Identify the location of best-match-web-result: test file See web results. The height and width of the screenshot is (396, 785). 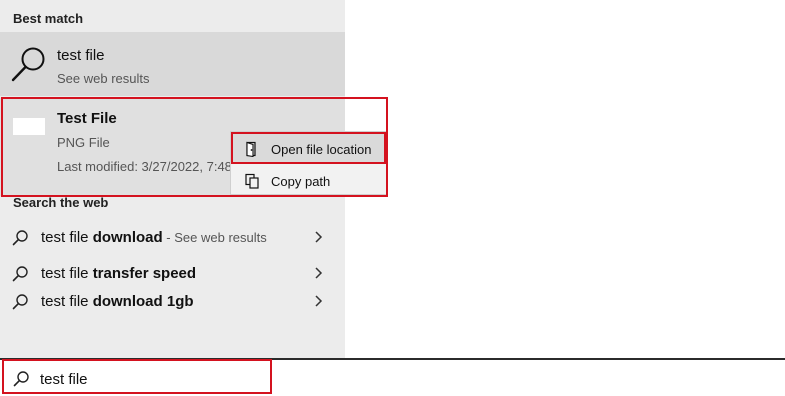
(172, 64).